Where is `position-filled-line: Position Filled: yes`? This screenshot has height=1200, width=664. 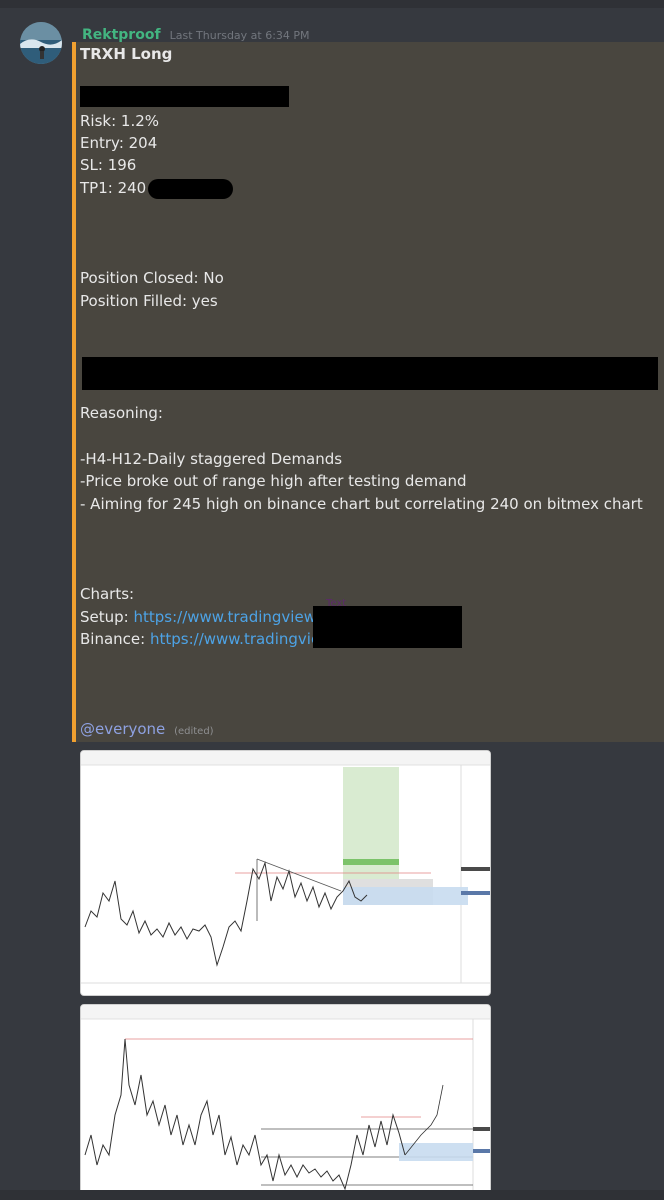 position-filled-line: Position Filled: yes is located at coordinates (149, 301).